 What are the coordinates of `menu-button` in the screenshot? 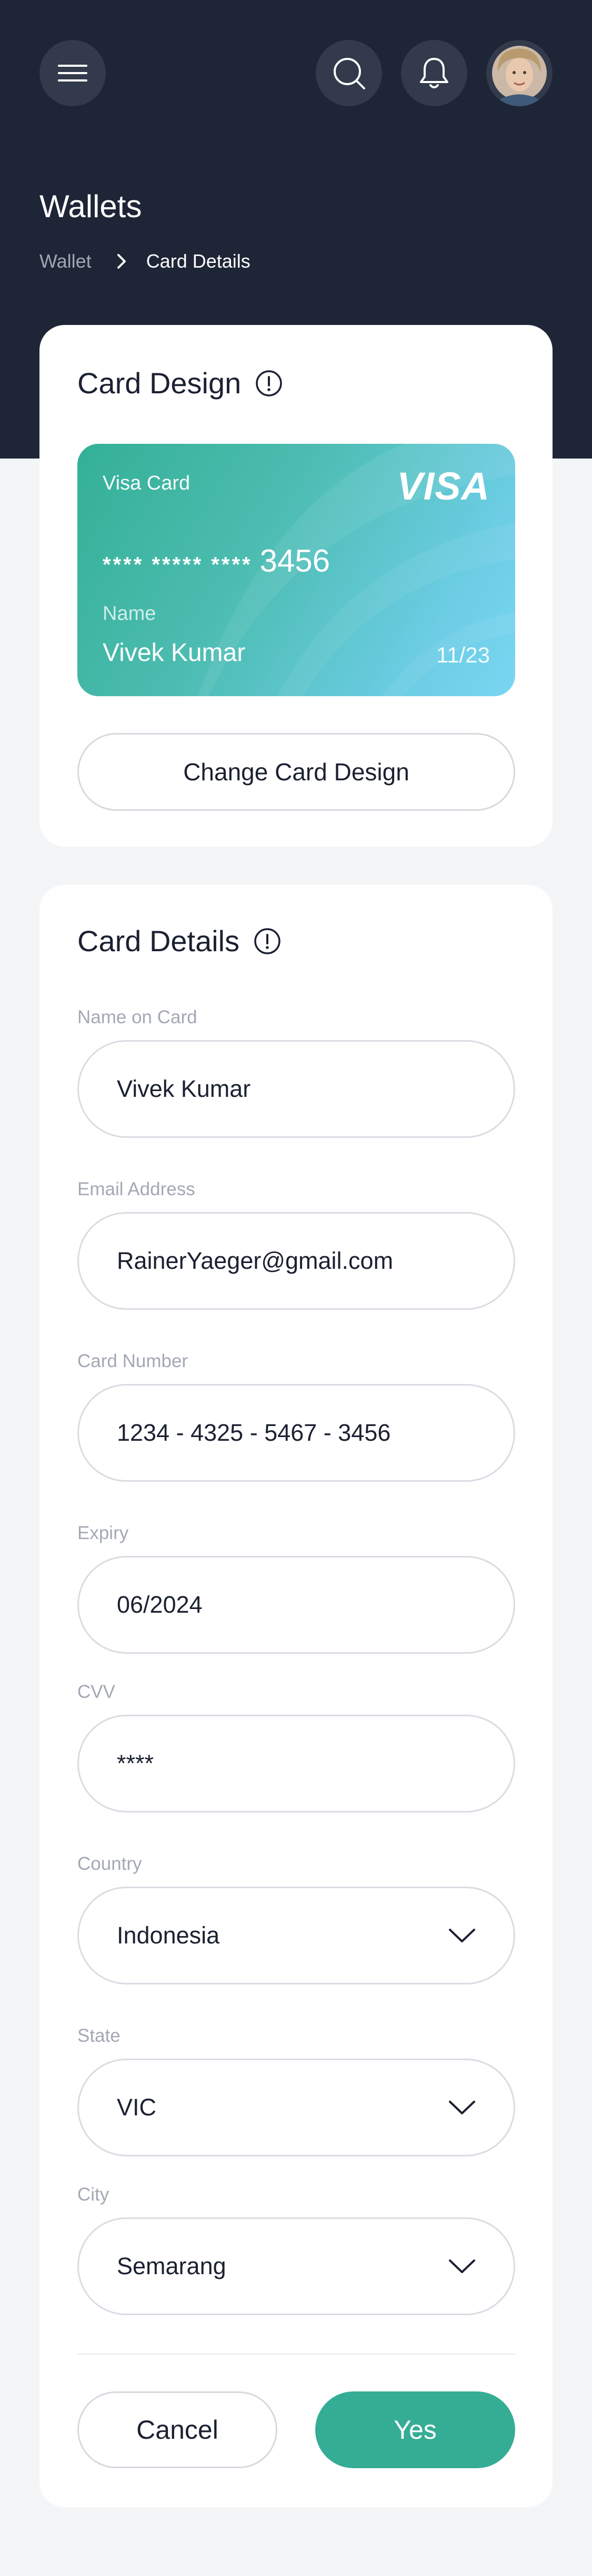 It's located at (73, 73).